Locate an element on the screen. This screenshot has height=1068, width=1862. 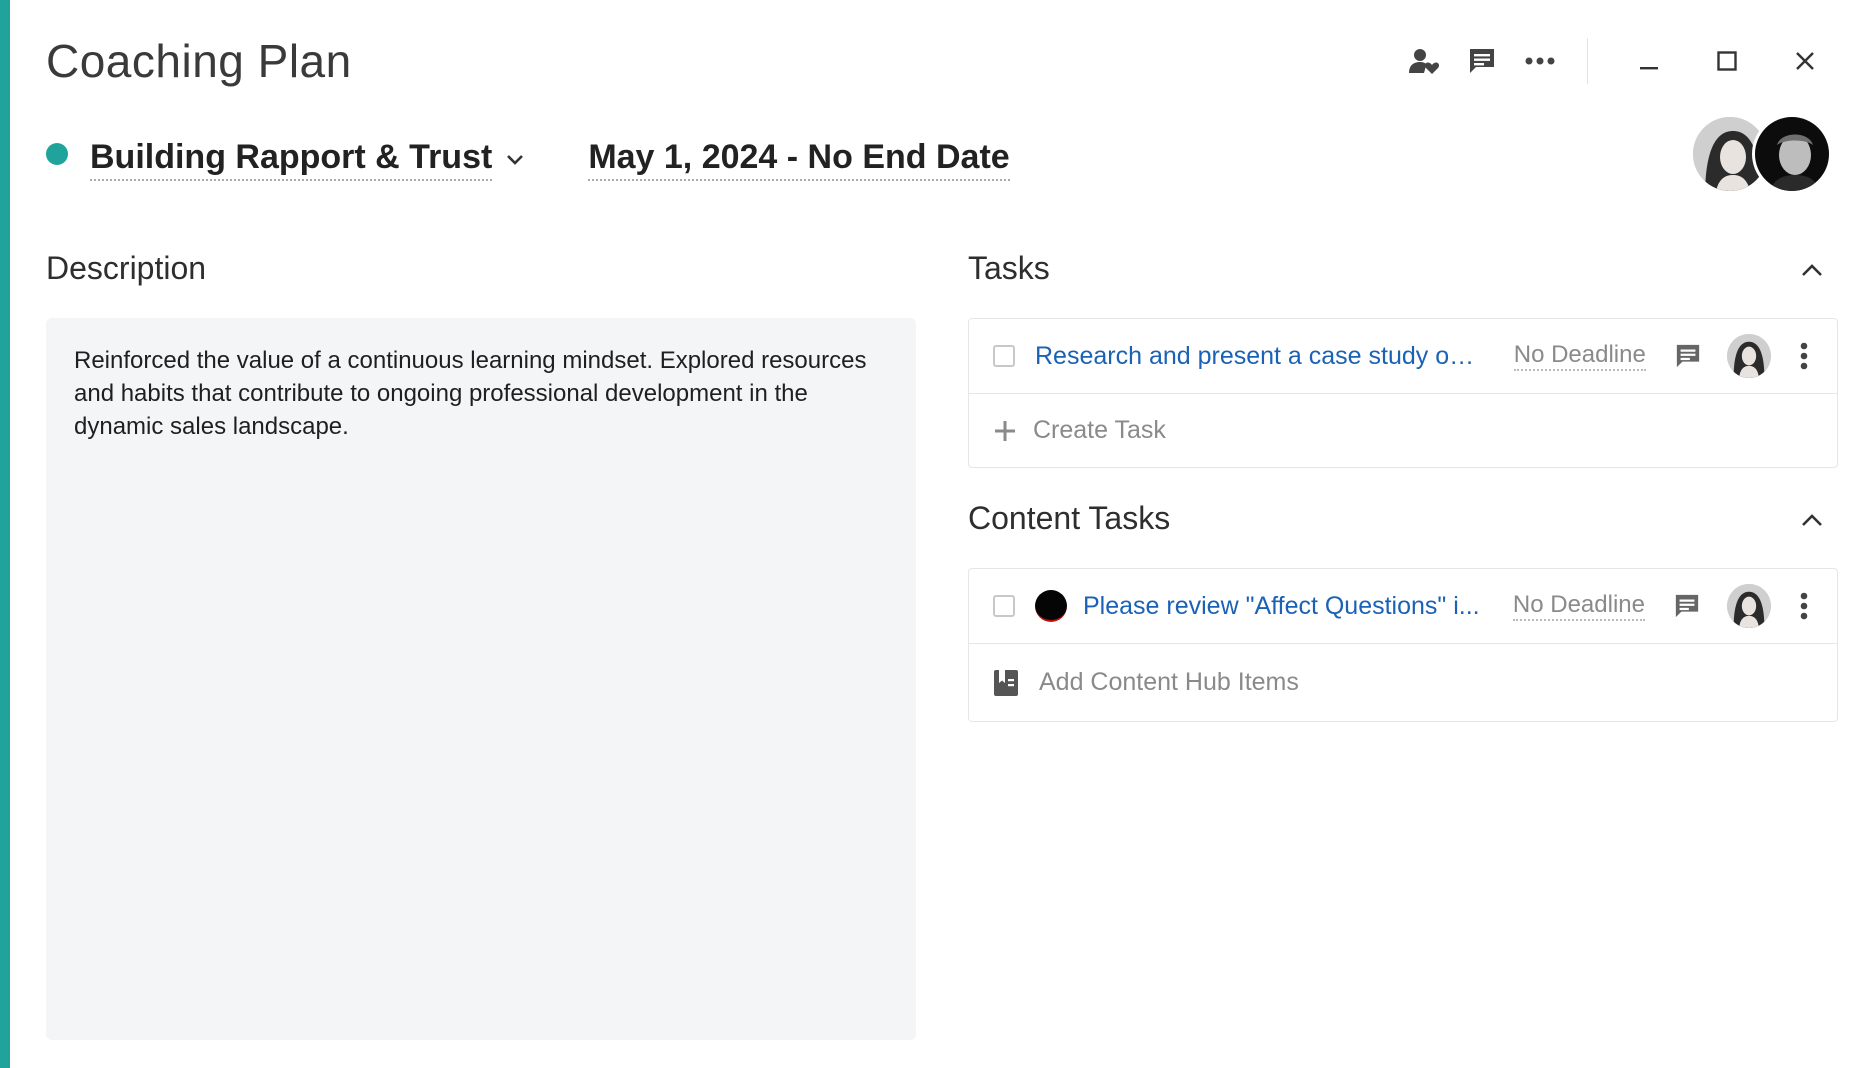
content-type-icon is located at coordinates (1051, 606).